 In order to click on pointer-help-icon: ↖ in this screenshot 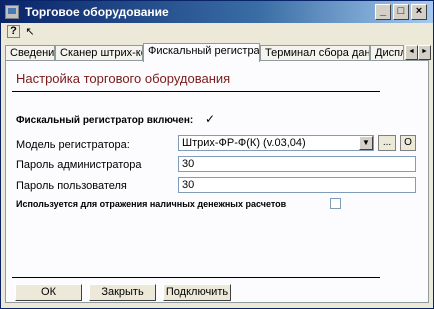, I will do `click(30, 32)`.